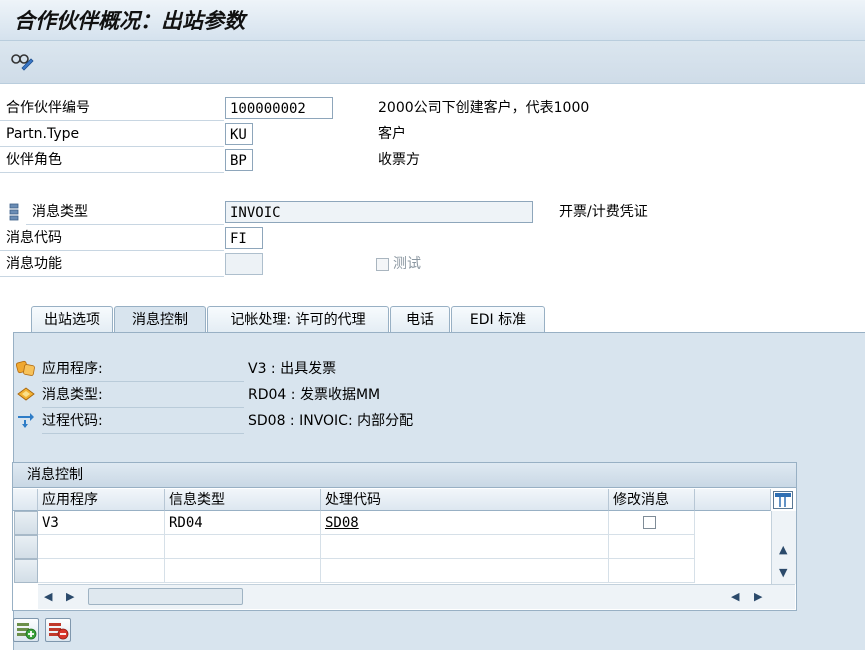 The image size is (865, 650). What do you see at coordinates (498, 319) in the screenshot?
I see `tab-edi-standard: EDI 标准` at bounding box center [498, 319].